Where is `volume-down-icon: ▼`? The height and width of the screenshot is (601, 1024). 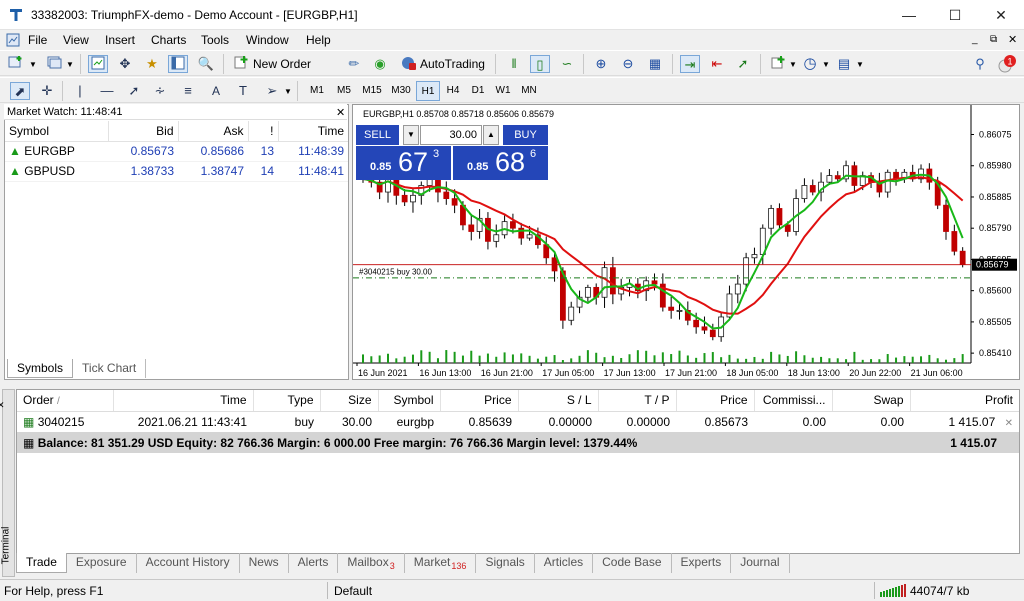 volume-down-icon: ▼ is located at coordinates (411, 135).